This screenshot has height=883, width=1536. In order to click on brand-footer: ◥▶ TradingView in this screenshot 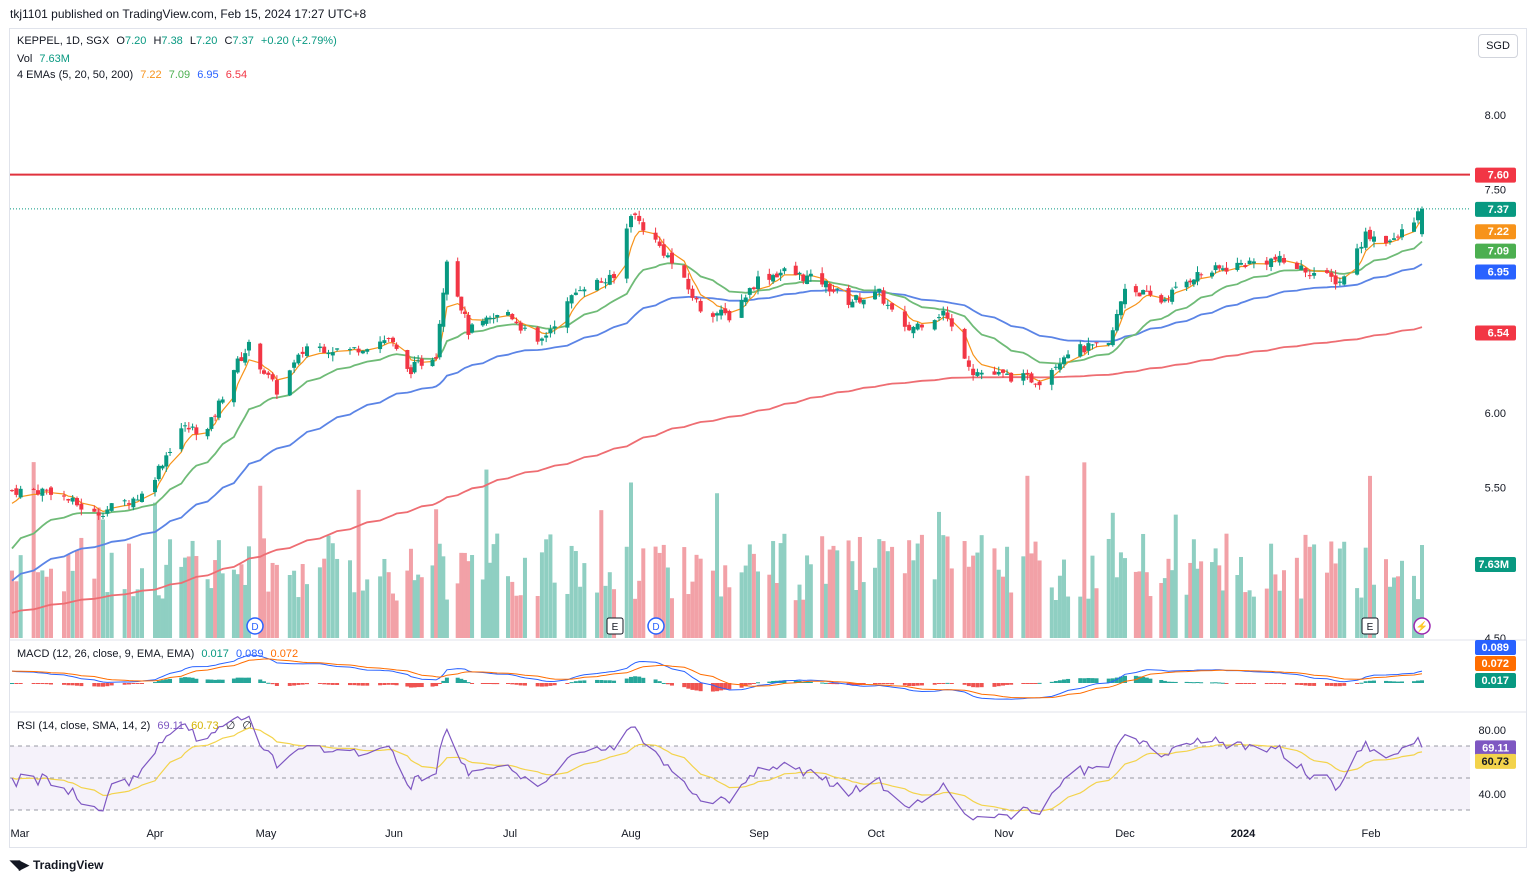, I will do `click(56, 865)`.